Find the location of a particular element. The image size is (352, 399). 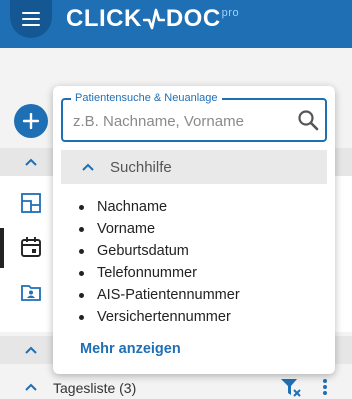

list-item: Telefonnummer is located at coordinates (197, 273).